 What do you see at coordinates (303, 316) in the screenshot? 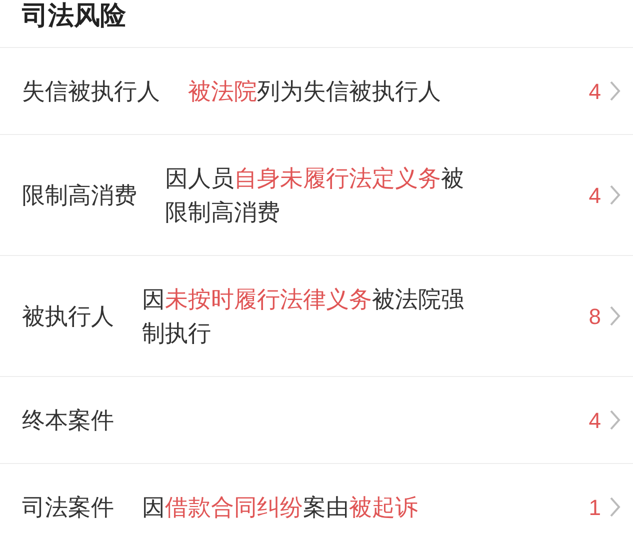
I see `risk-description: 因未按时履行法律义务被法院强制执行` at bounding box center [303, 316].